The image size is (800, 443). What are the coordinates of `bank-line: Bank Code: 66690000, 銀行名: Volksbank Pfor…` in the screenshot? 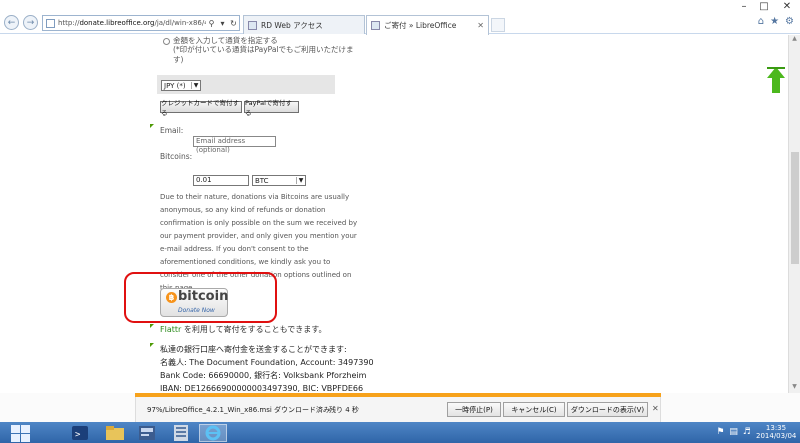 It's located at (263, 375).